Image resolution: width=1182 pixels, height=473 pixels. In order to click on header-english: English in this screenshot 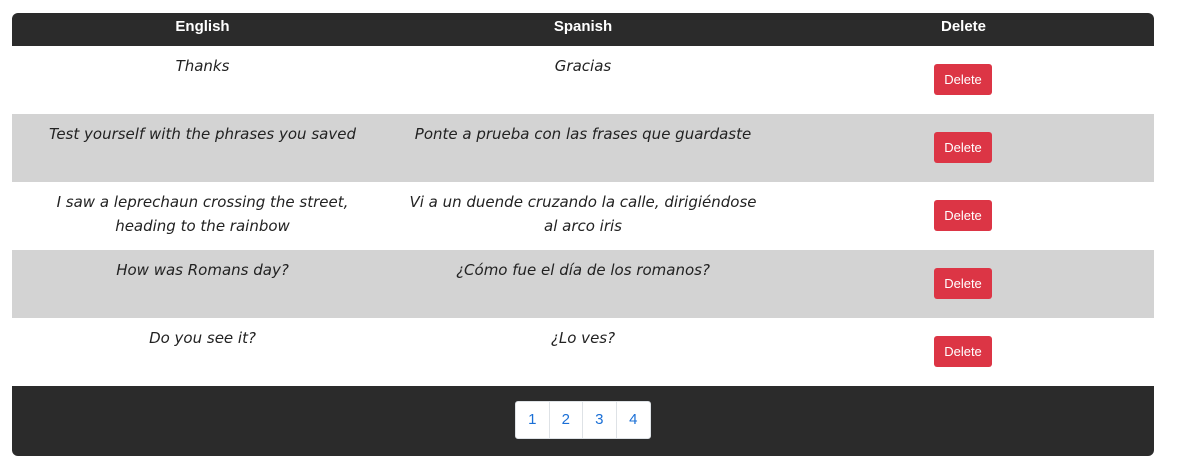, I will do `click(202, 26)`.